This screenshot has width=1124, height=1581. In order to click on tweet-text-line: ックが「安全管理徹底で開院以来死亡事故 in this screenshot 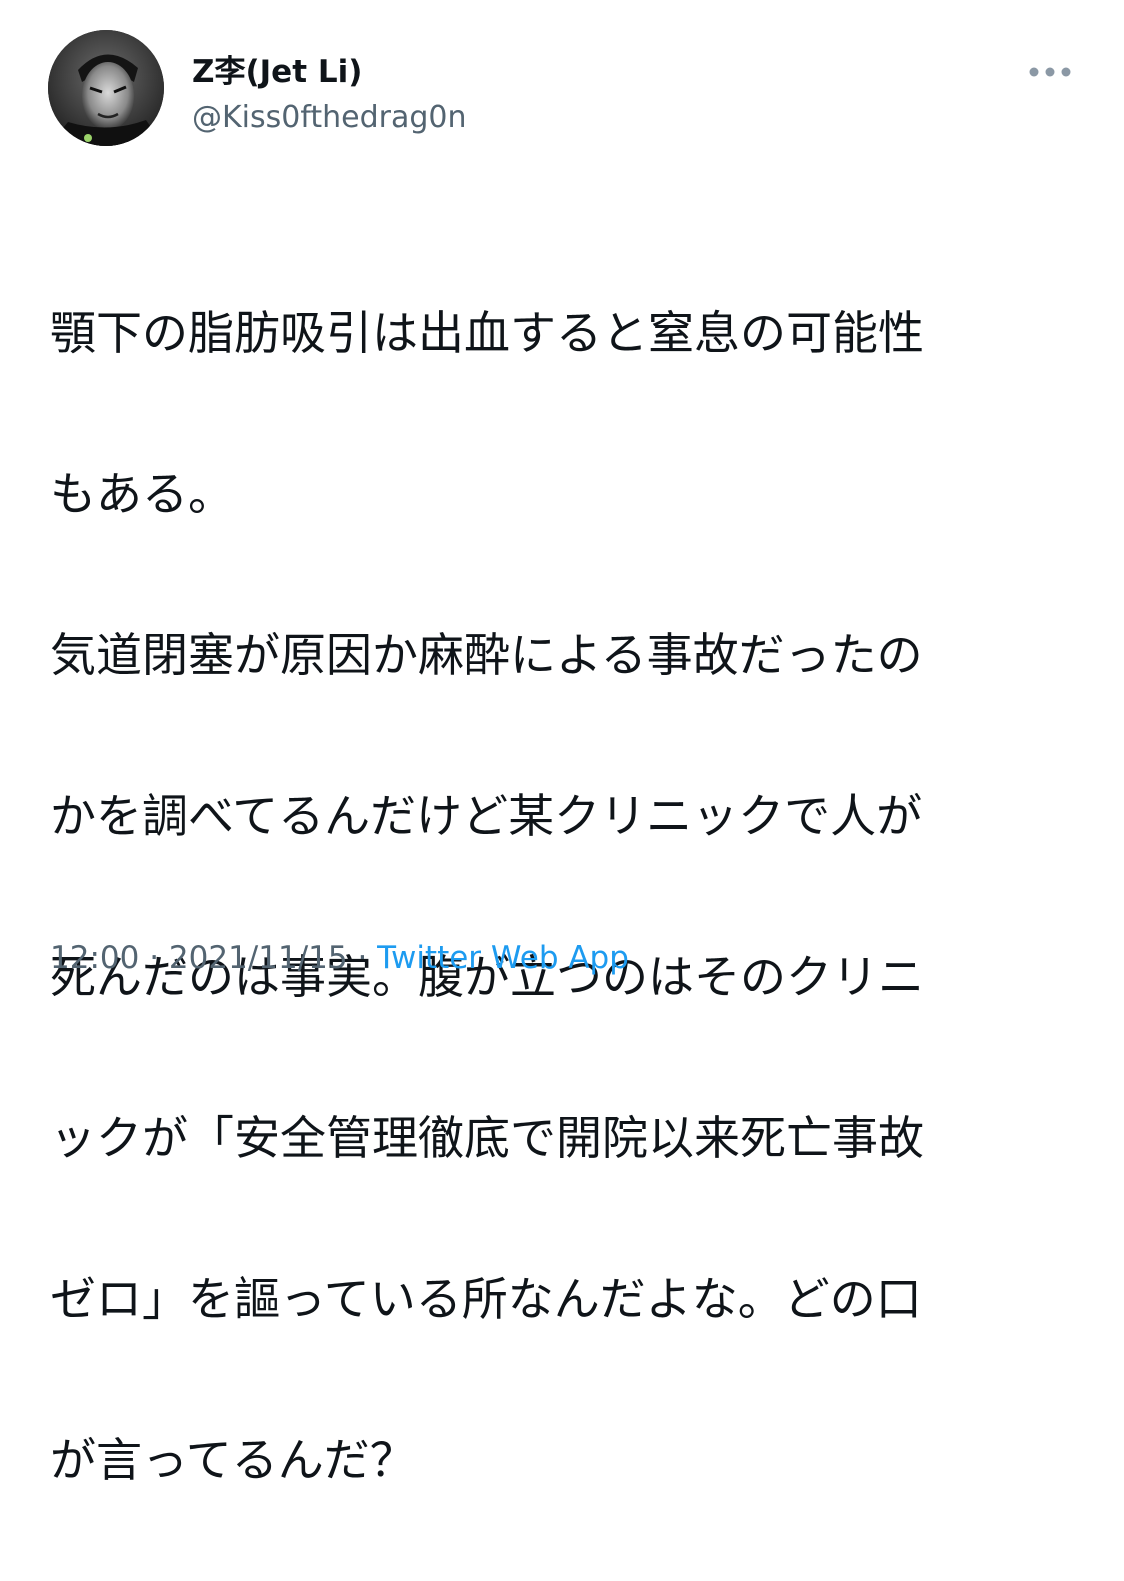, I will do `click(487, 1137)`.